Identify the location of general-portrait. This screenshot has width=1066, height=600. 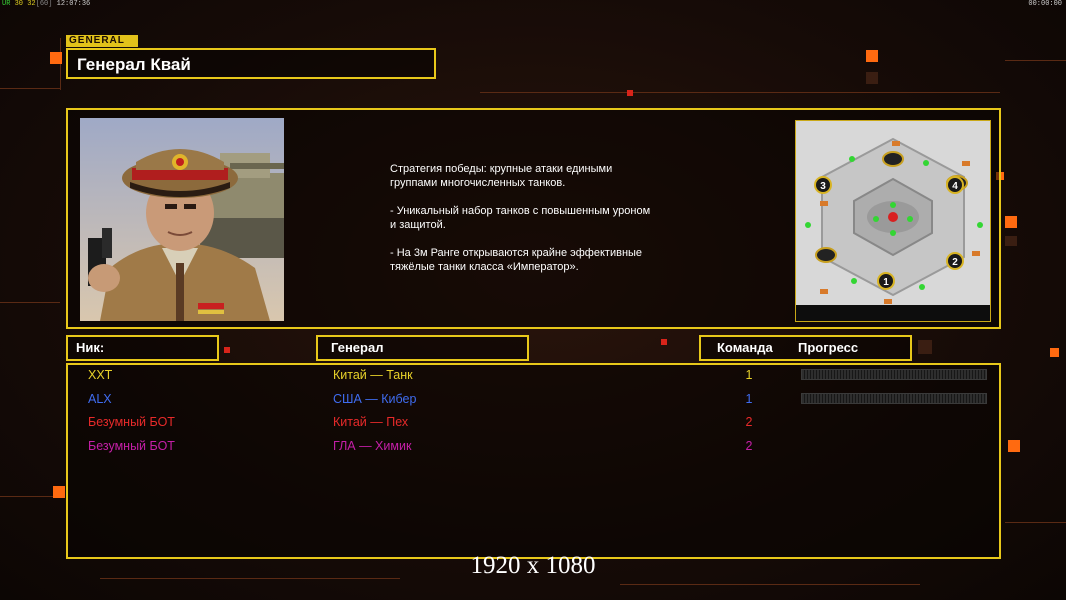
(182, 219).